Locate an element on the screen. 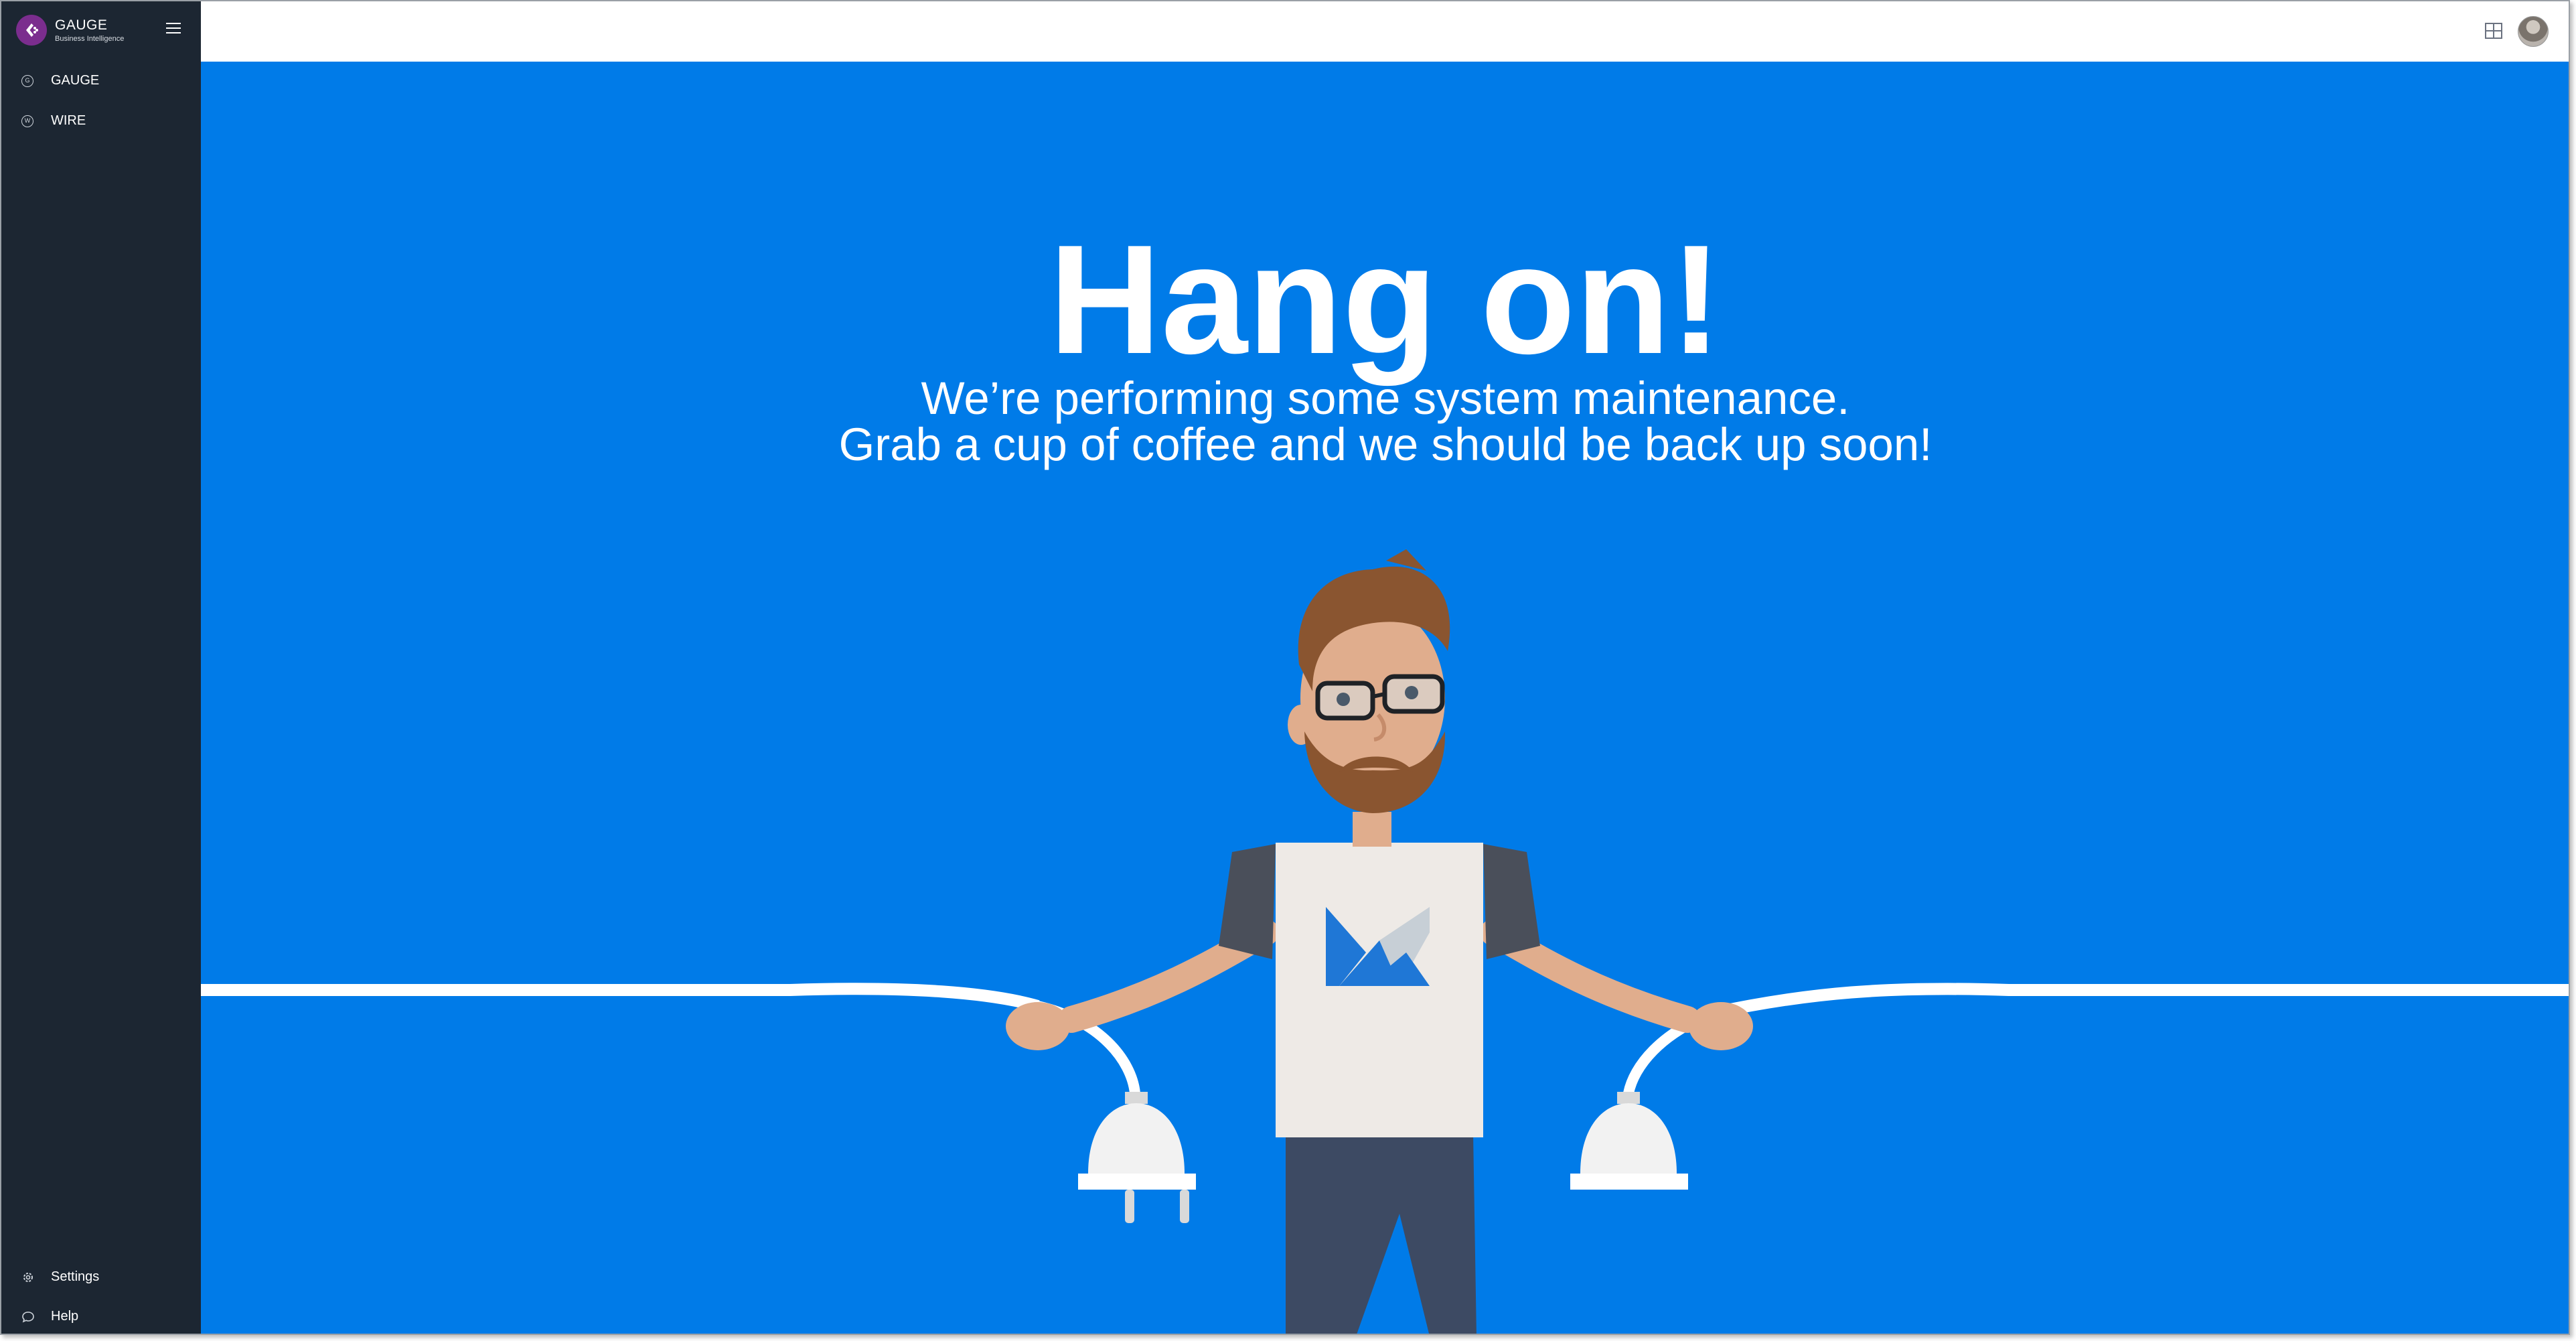  sidebar-item-label: Settings is located at coordinates (75, 1276).